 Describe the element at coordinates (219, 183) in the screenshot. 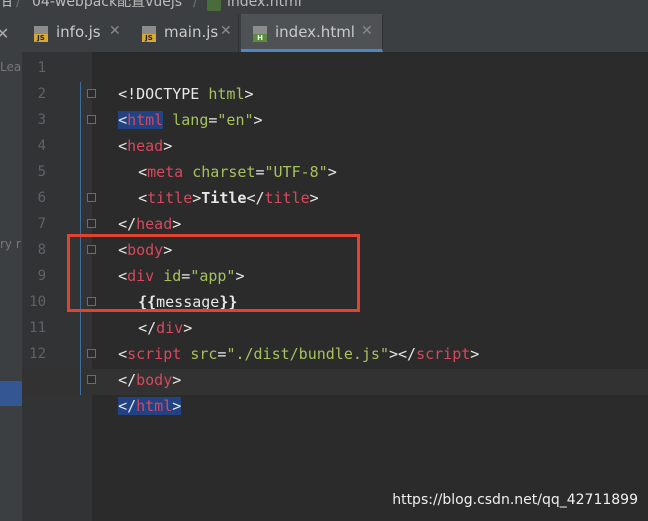

I see `code-line-5: <title>Title</title>` at that location.